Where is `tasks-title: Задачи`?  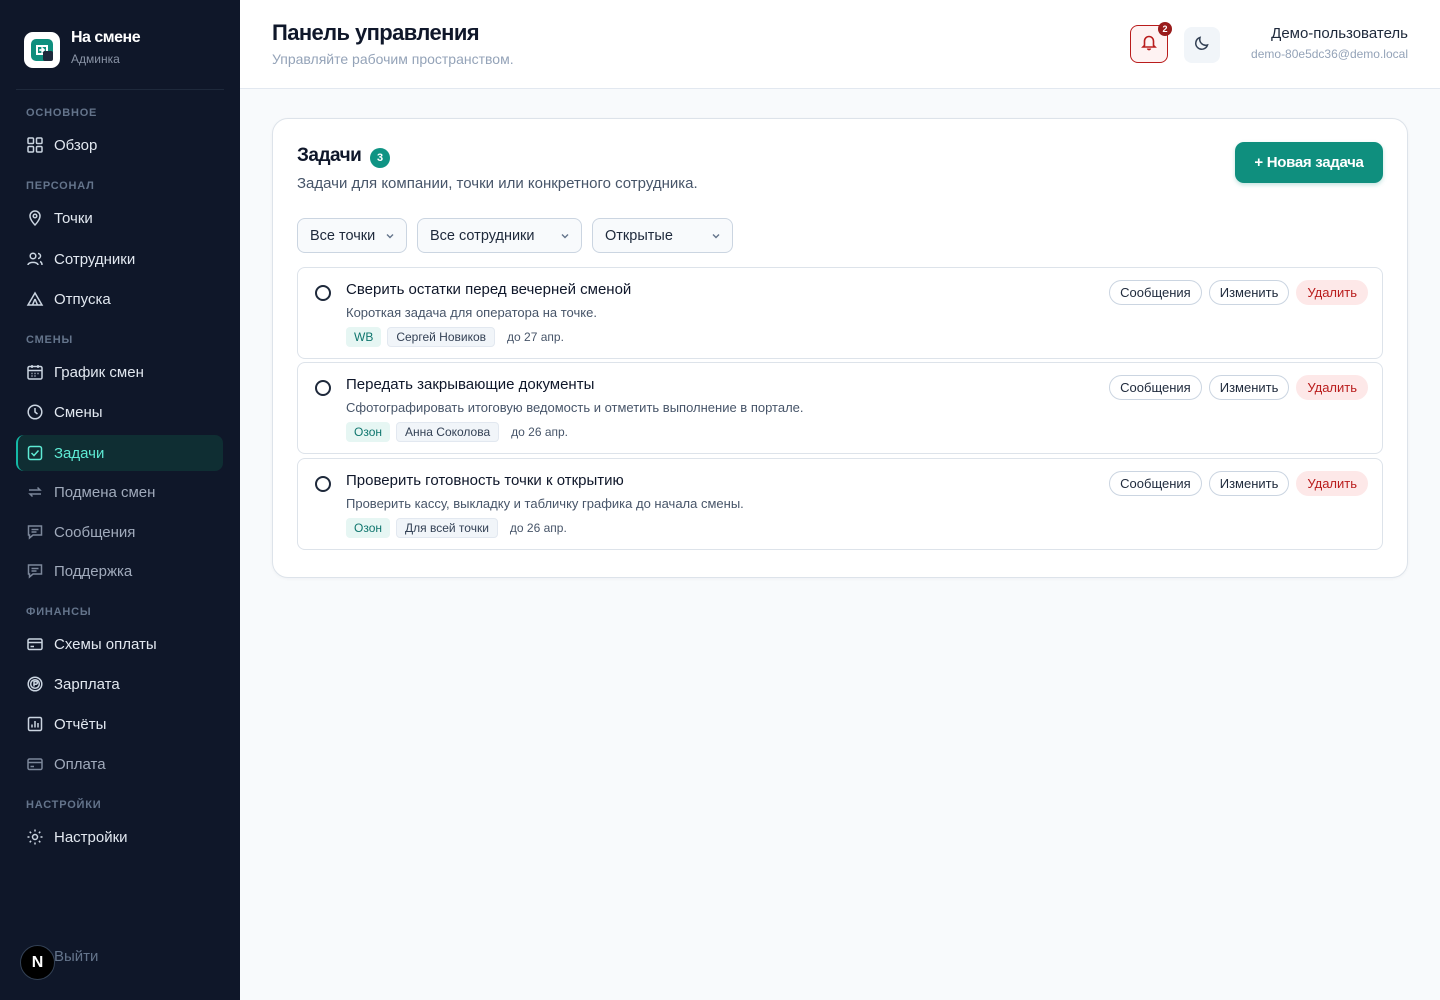 tasks-title: Задачи is located at coordinates (329, 155).